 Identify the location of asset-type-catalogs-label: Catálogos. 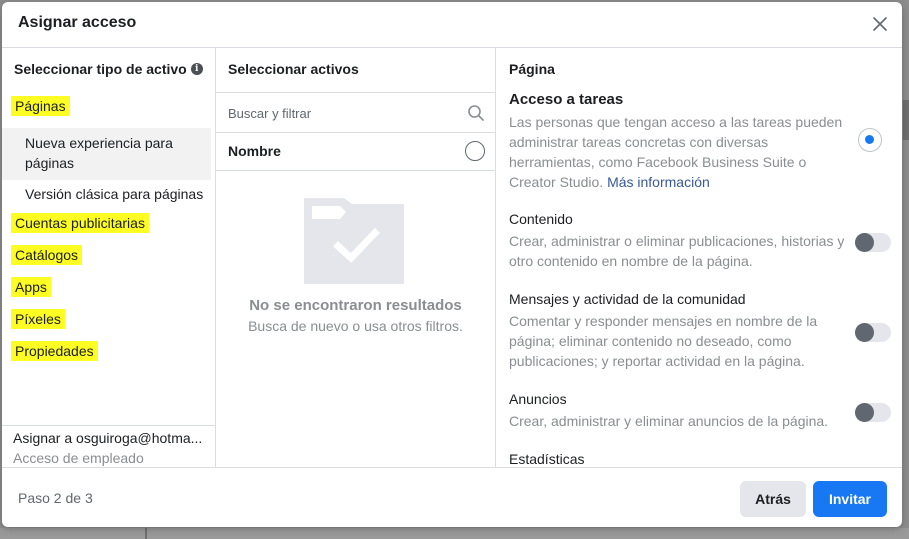
(47, 255).